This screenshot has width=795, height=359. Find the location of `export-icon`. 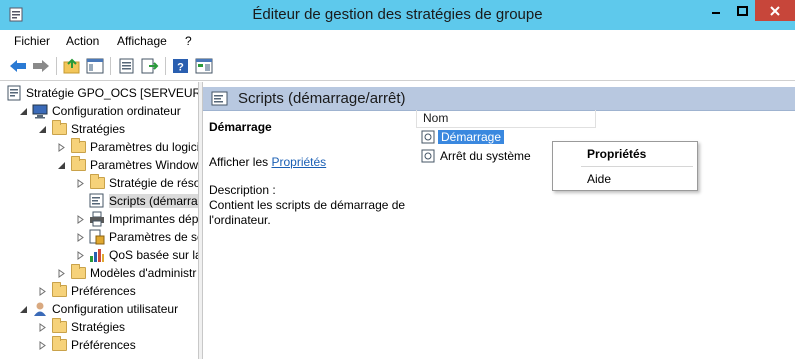

export-icon is located at coordinates (150, 66).